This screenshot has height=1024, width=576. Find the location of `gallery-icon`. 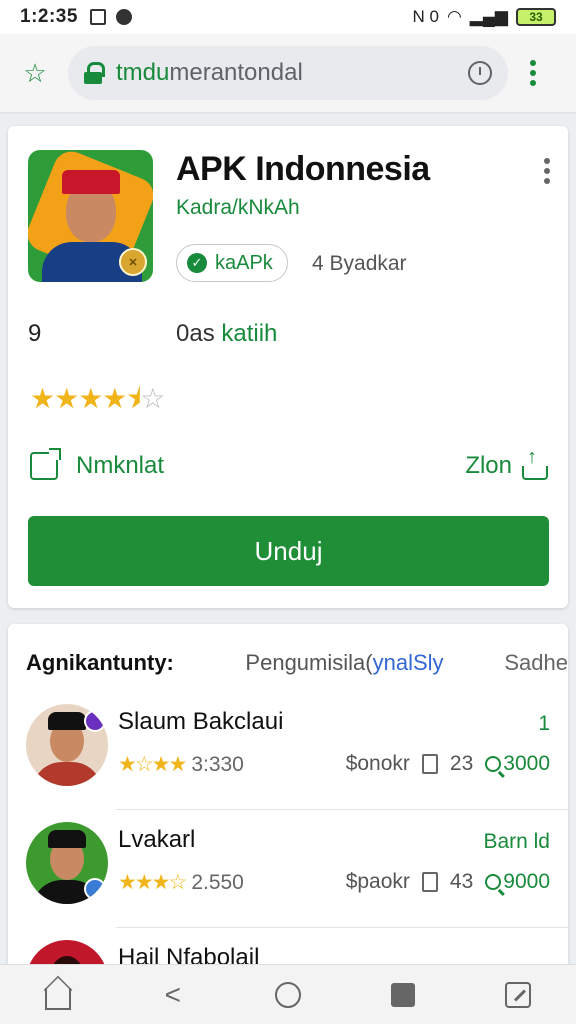

gallery-icon is located at coordinates (97, 17).